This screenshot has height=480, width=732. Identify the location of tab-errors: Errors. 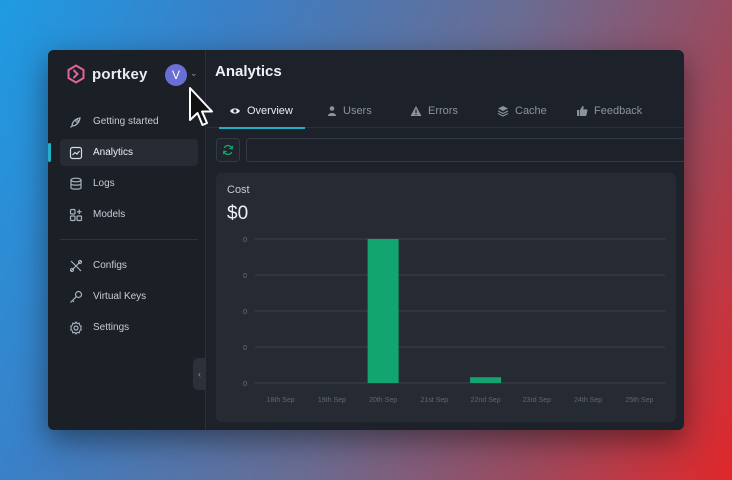
(434, 111).